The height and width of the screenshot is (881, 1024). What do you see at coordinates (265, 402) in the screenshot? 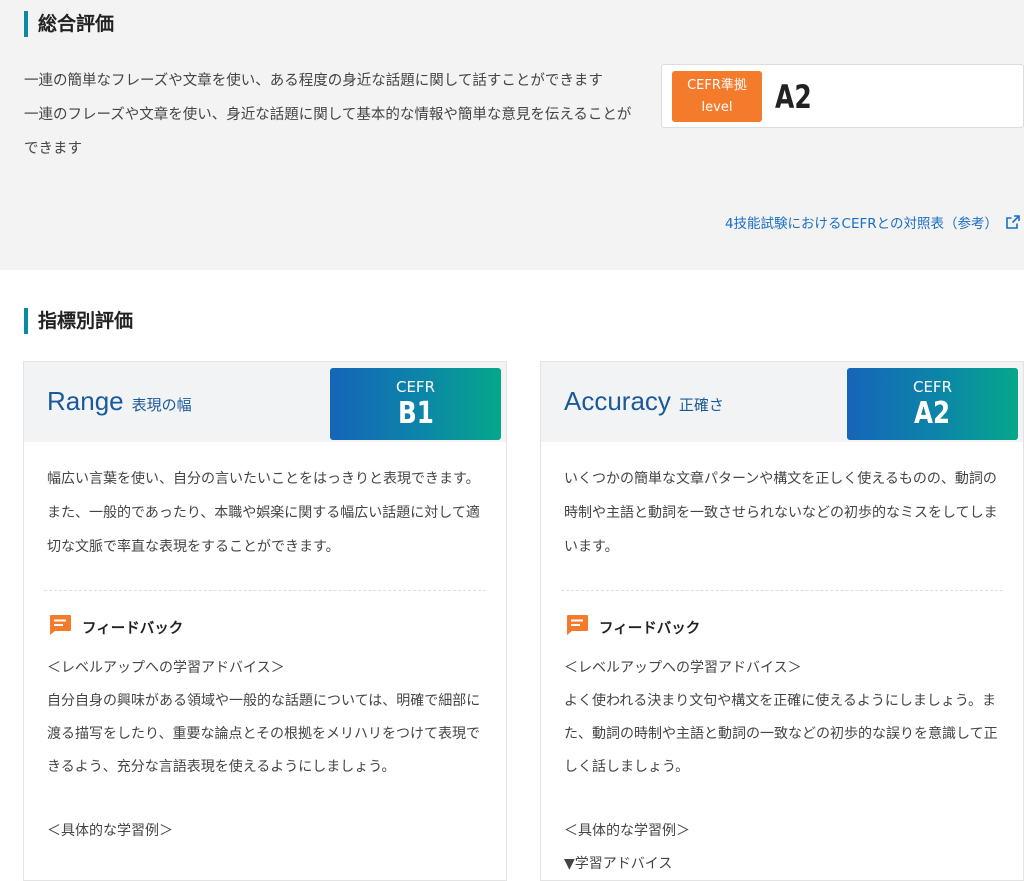
I see `card-header: Range 表現の幅 CEFR B1` at bounding box center [265, 402].